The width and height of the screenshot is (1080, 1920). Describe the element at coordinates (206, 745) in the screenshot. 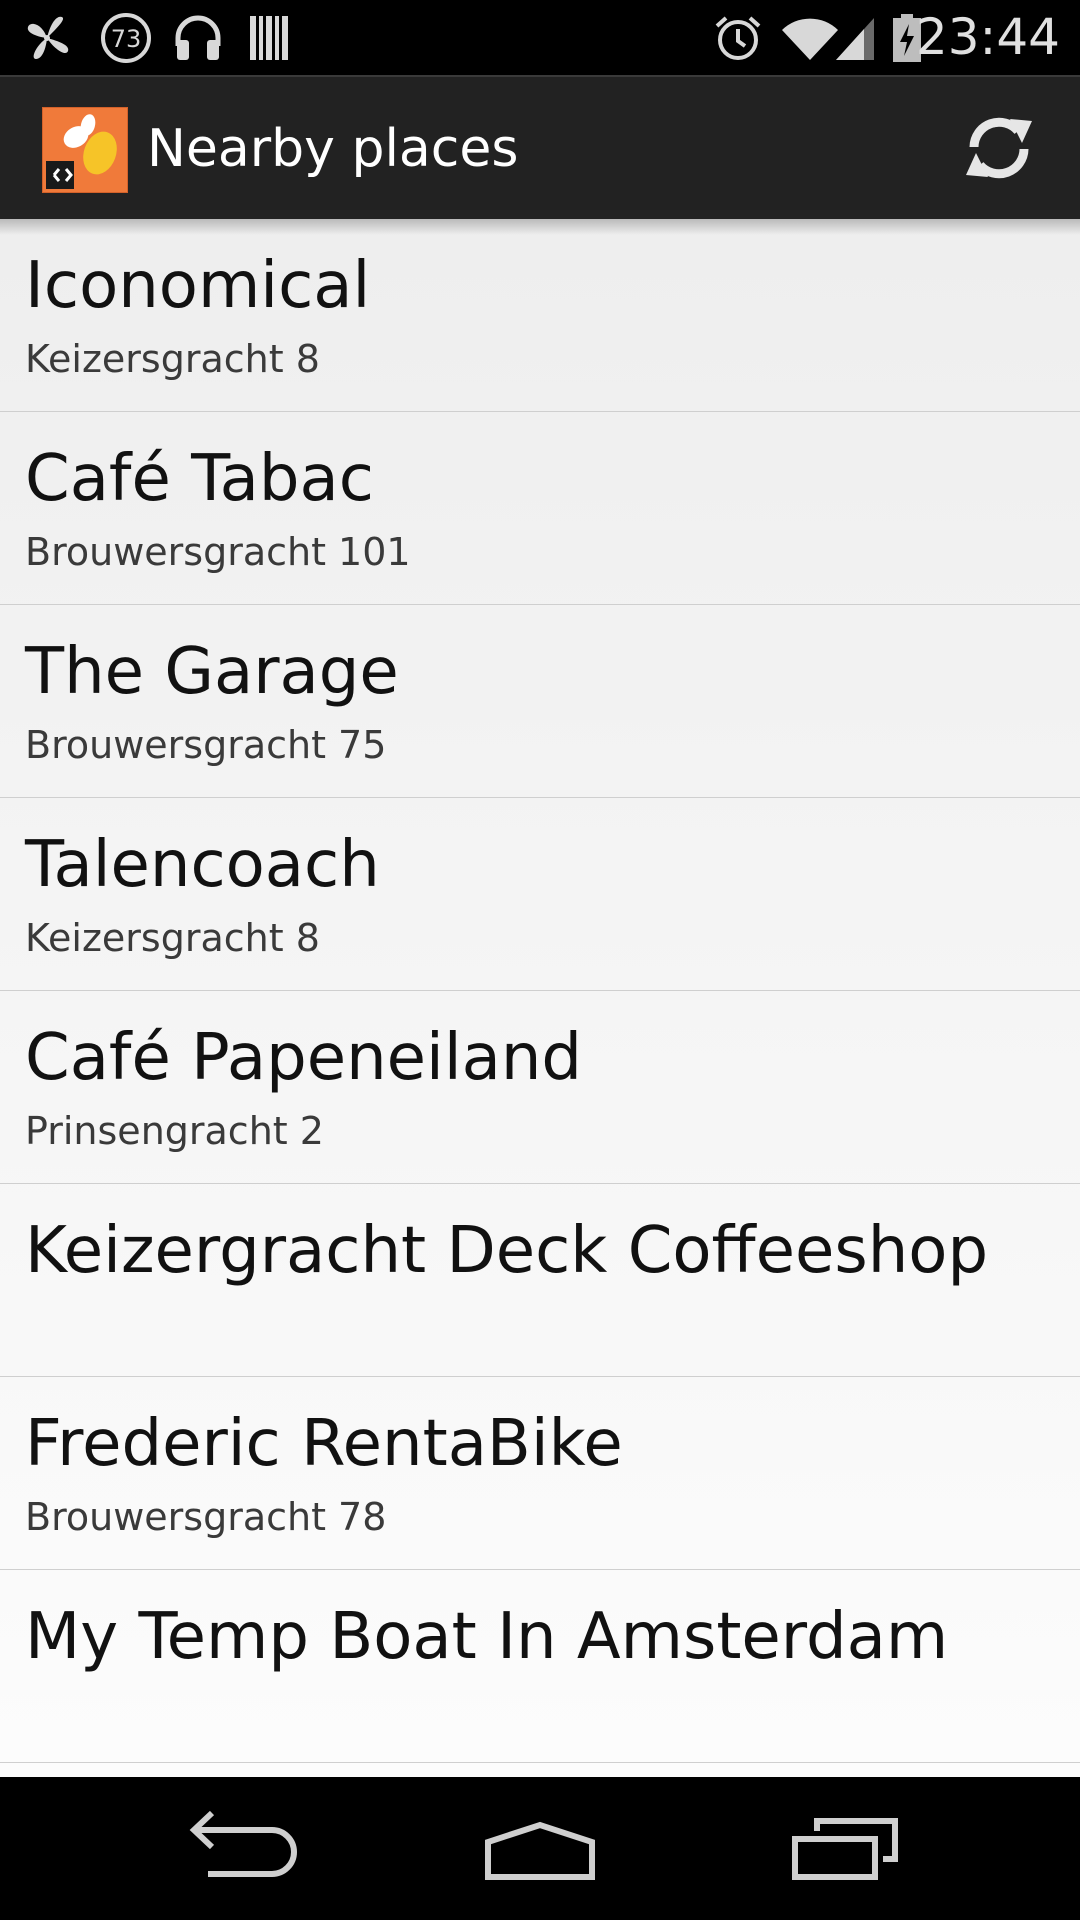

I see `place-address: Brouwersgracht 75` at that location.